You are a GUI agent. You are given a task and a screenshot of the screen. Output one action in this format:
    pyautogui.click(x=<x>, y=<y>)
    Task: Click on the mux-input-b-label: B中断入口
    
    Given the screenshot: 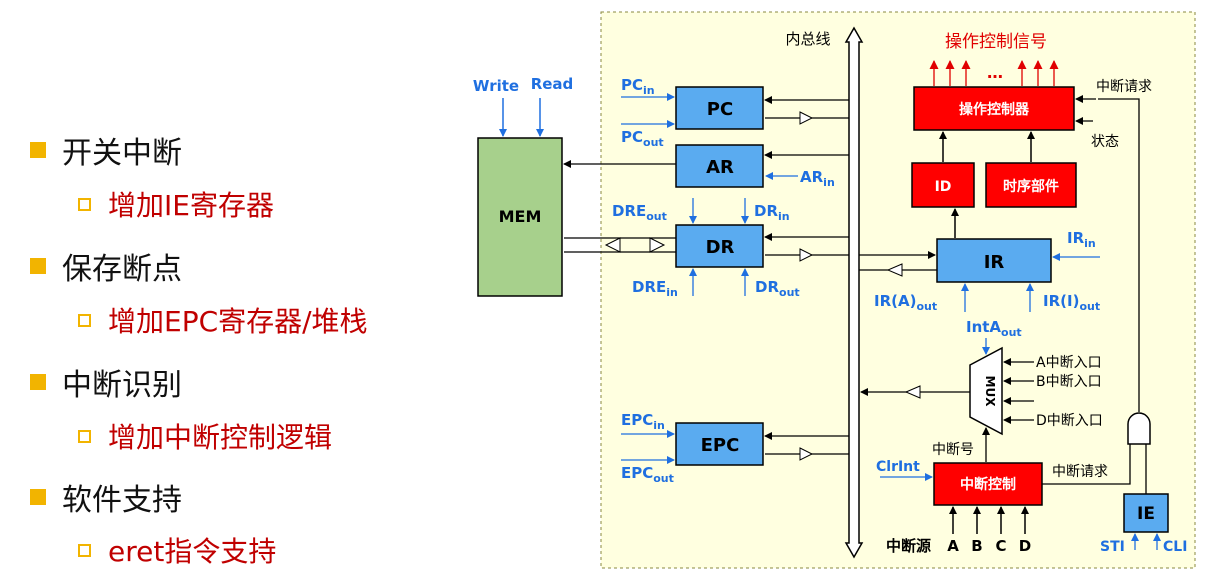 What is the action you would take?
    pyautogui.click(x=1069, y=382)
    